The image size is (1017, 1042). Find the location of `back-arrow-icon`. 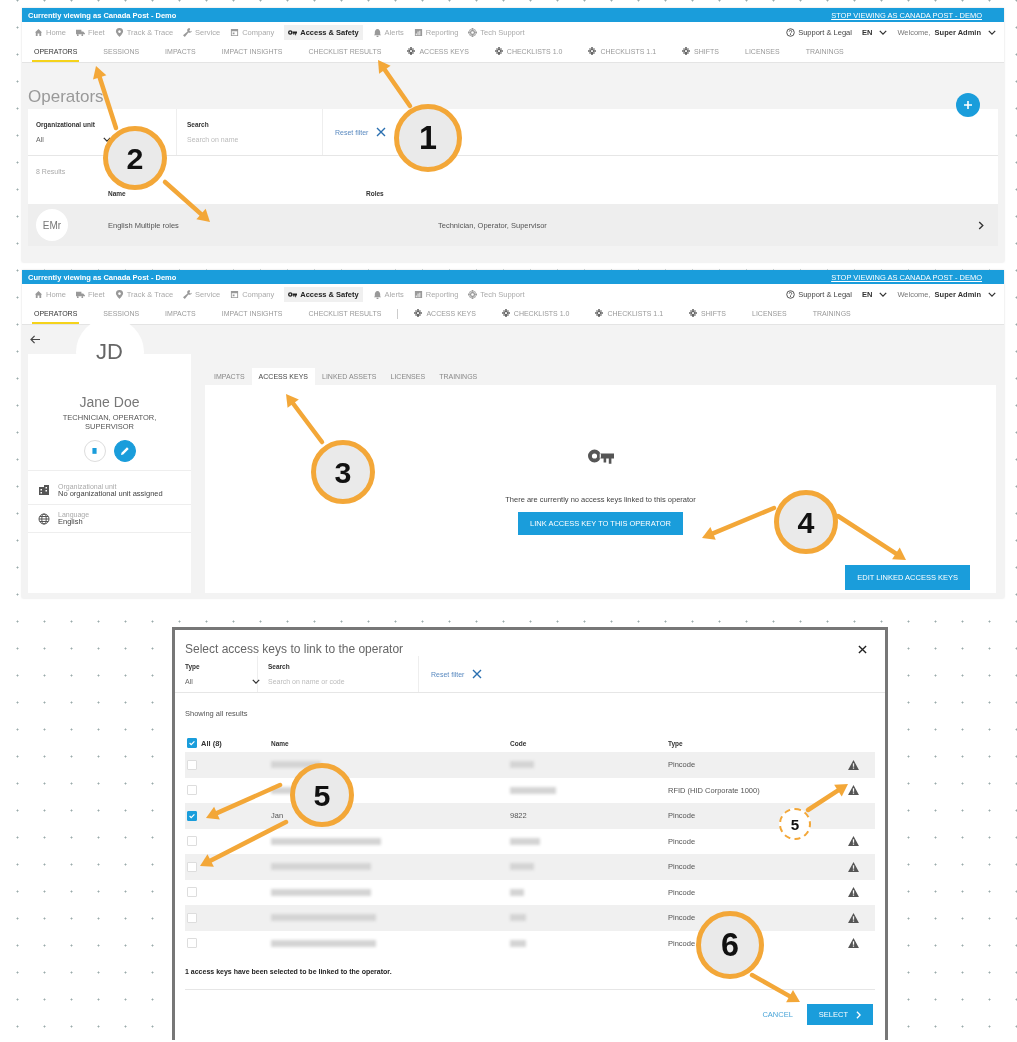

back-arrow-icon is located at coordinates (35, 339).